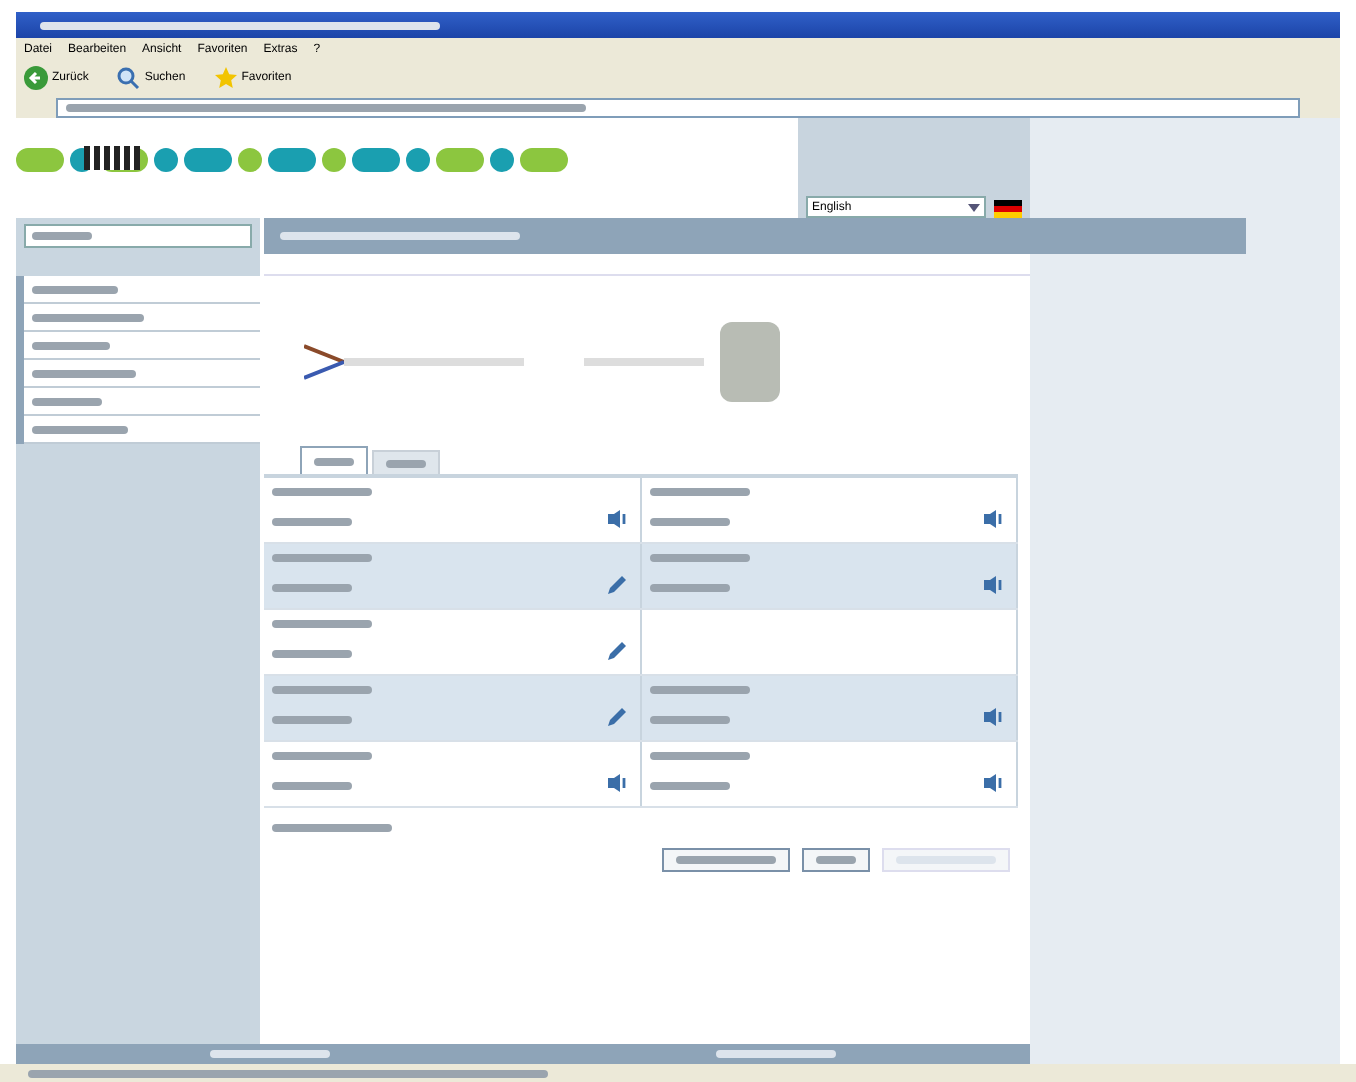 The height and width of the screenshot is (1082, 1356). I want to click on flag-icon, so click(1008, 209).